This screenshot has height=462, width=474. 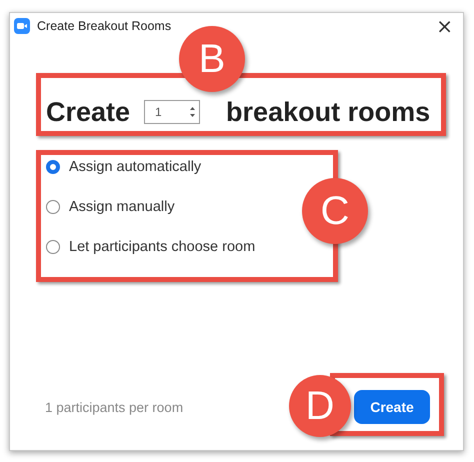 I want to click on room-count-spinner: 1, so click(x=172, y=112).